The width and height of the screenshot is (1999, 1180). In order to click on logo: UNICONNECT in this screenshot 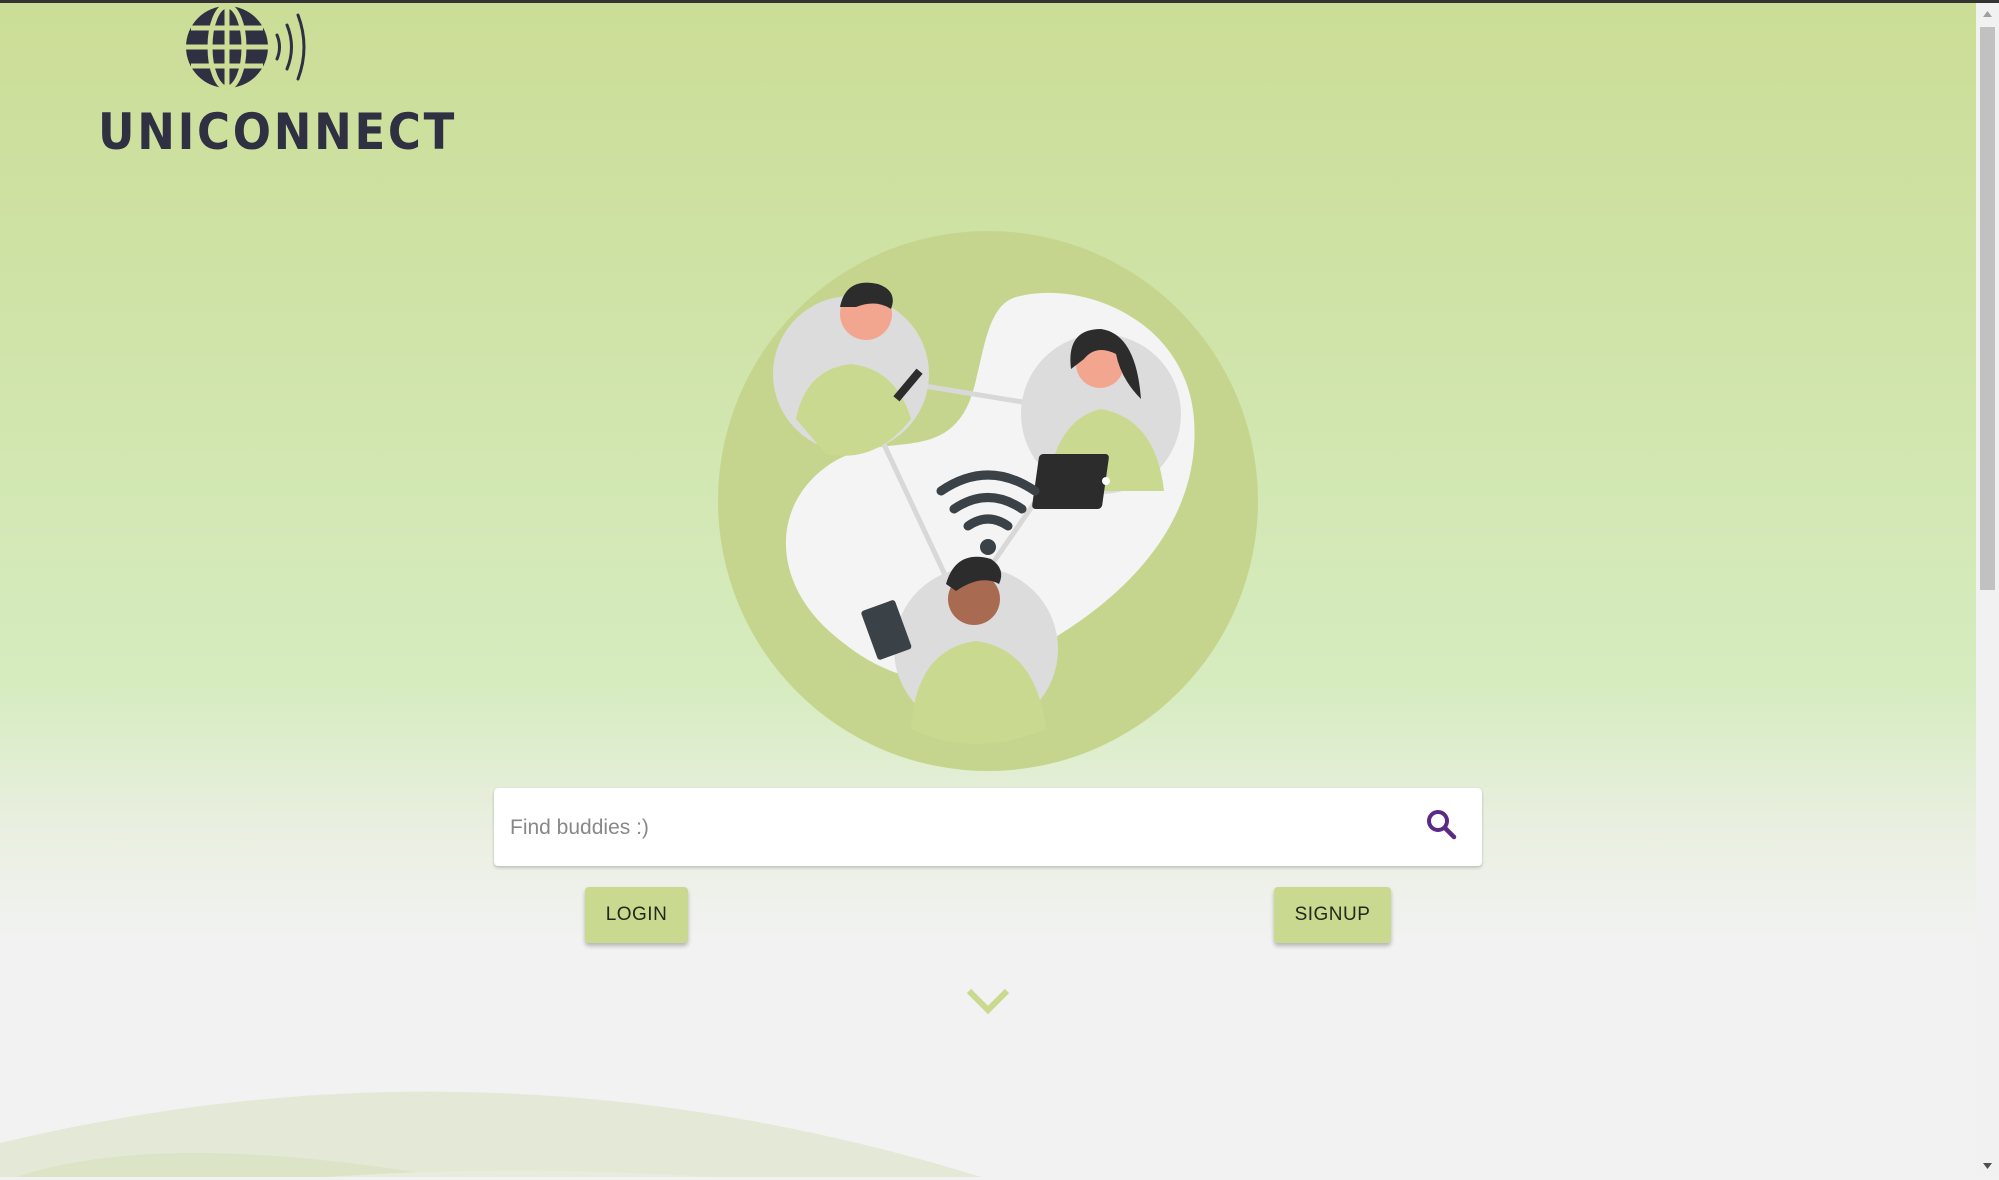, I will do `click(277, 83)`.